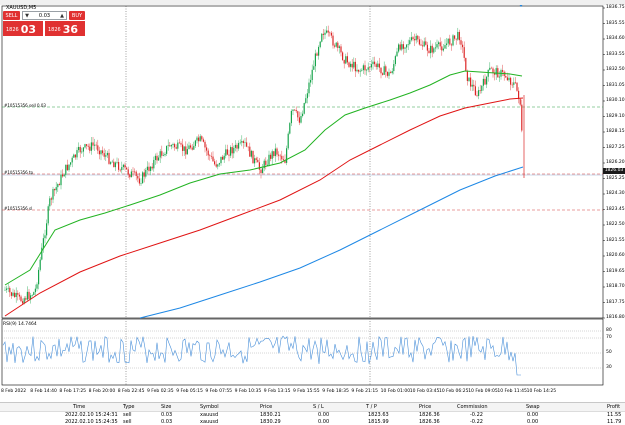  I want to click on col-profit: Profit, so click(613, 407).